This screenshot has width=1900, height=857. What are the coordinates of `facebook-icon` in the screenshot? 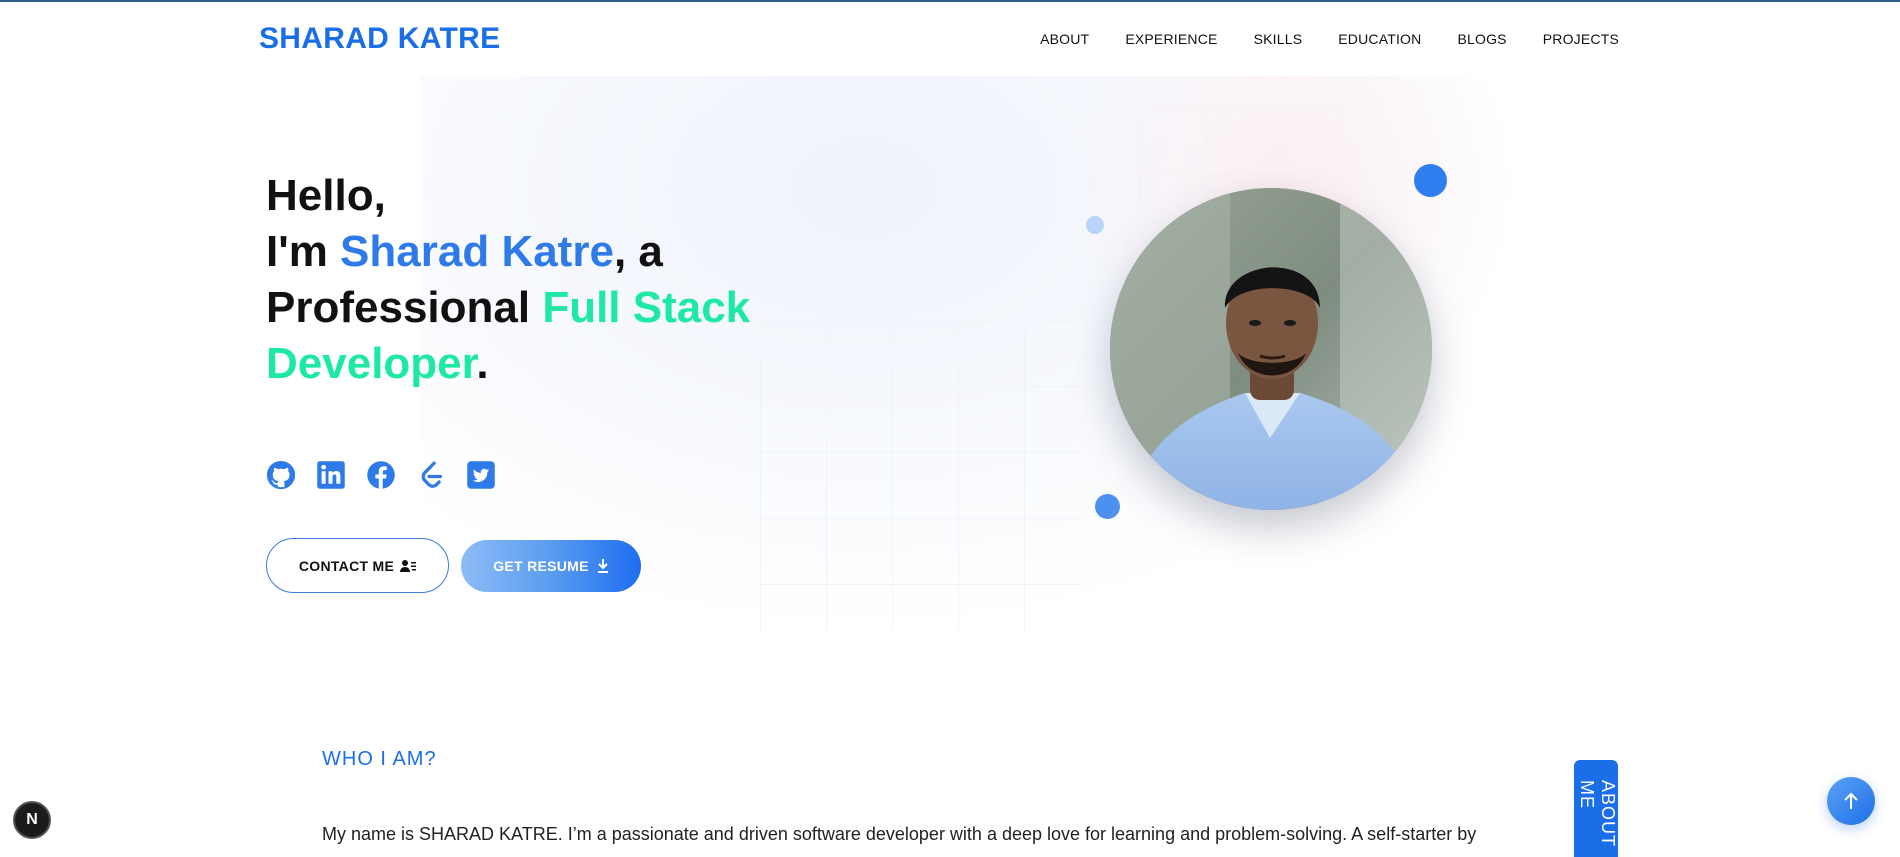 It's located at (381, 475).